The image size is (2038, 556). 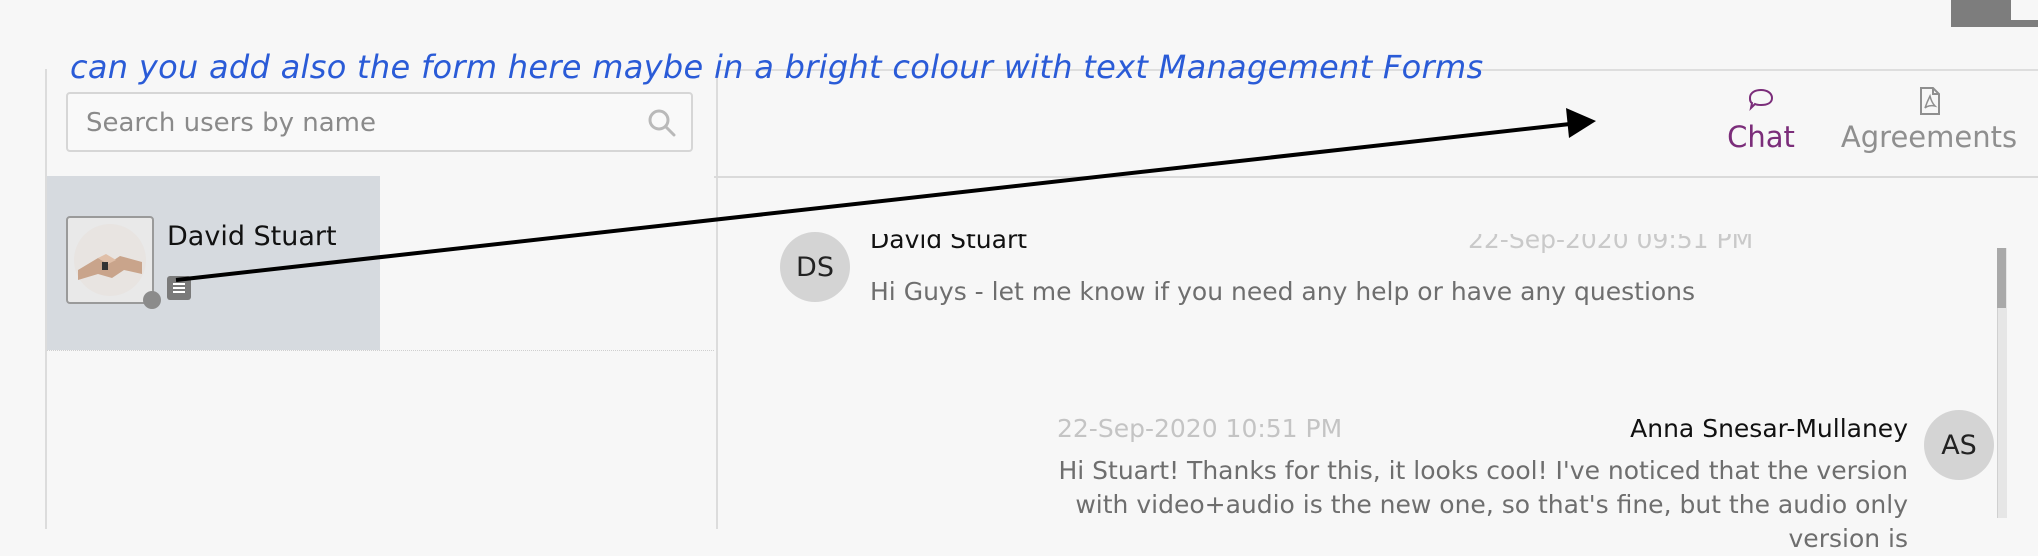 I want to click on tab-chat: Chat, so click(x=1761, y=120).